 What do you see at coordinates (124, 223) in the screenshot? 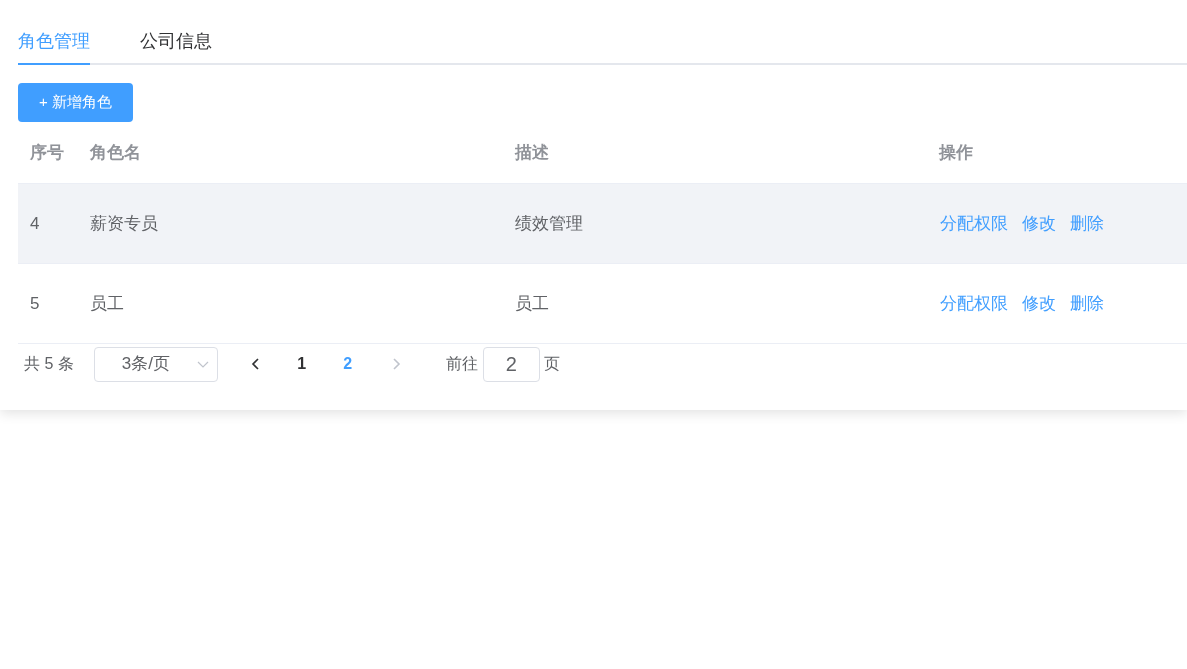
I see `table-cell-text: 薪资专员` at bounding box center [124, 223].